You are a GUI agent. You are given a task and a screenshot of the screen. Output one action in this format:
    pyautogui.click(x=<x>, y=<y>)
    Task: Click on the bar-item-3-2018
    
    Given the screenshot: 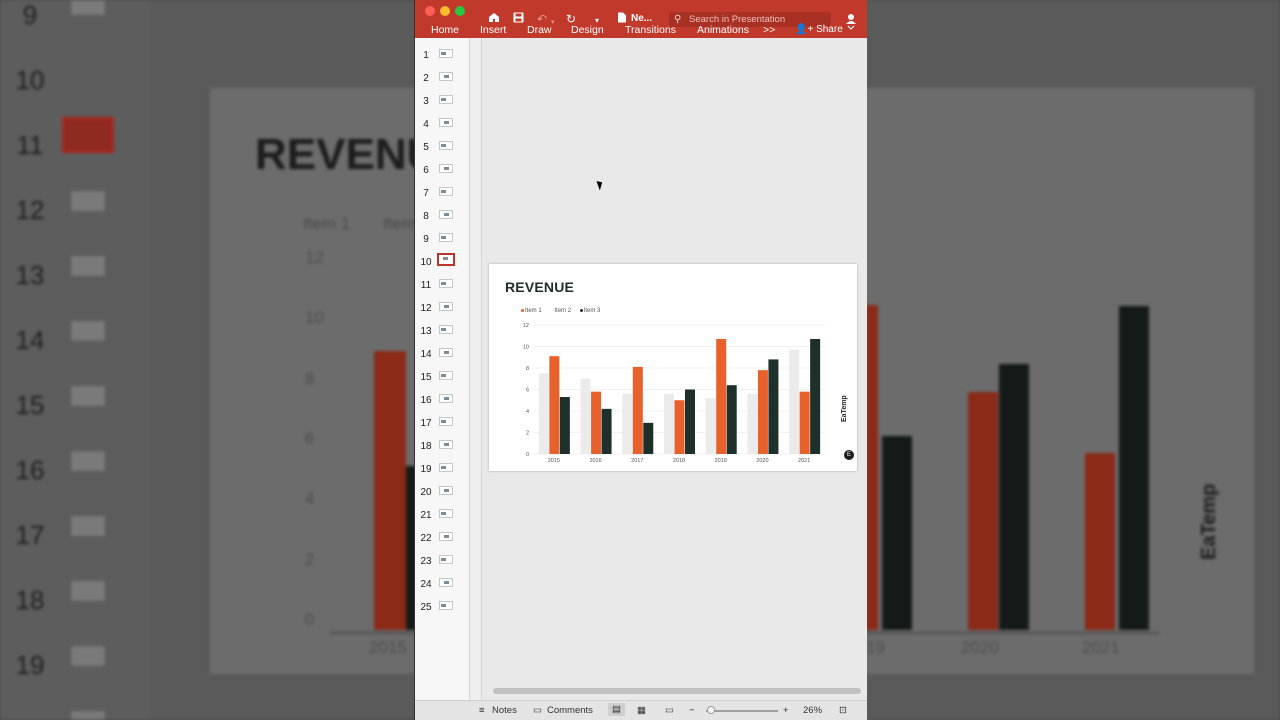 What is the action you would take?
    pyautogui.click(x=690, y=422)
    